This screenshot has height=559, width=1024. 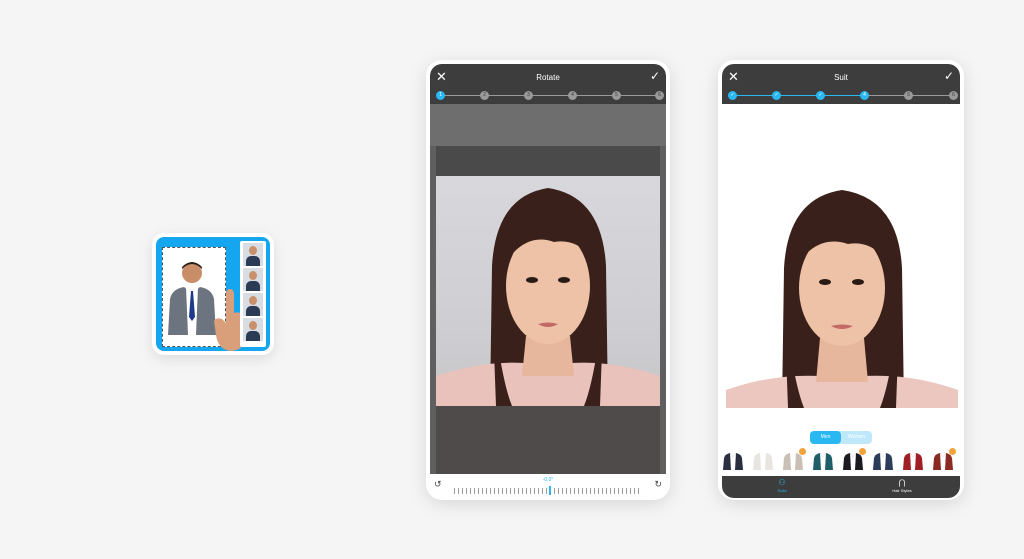 I want to click on step-1: 1, so click(x=440, y=95).